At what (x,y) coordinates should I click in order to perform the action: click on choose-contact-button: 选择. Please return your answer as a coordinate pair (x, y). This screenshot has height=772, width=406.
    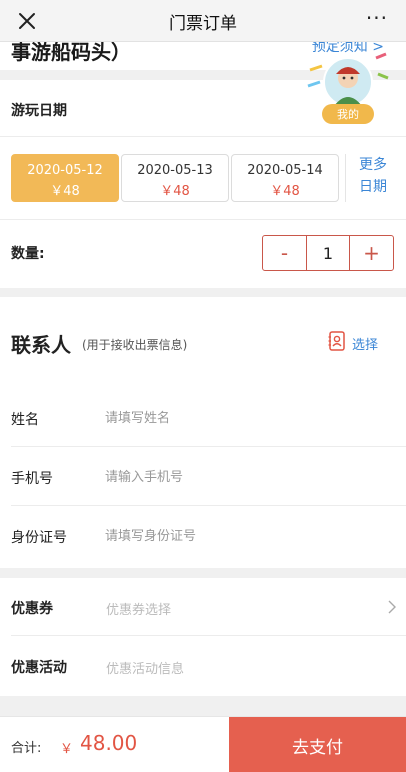
    Looking at the image, I should click on (353, 343).